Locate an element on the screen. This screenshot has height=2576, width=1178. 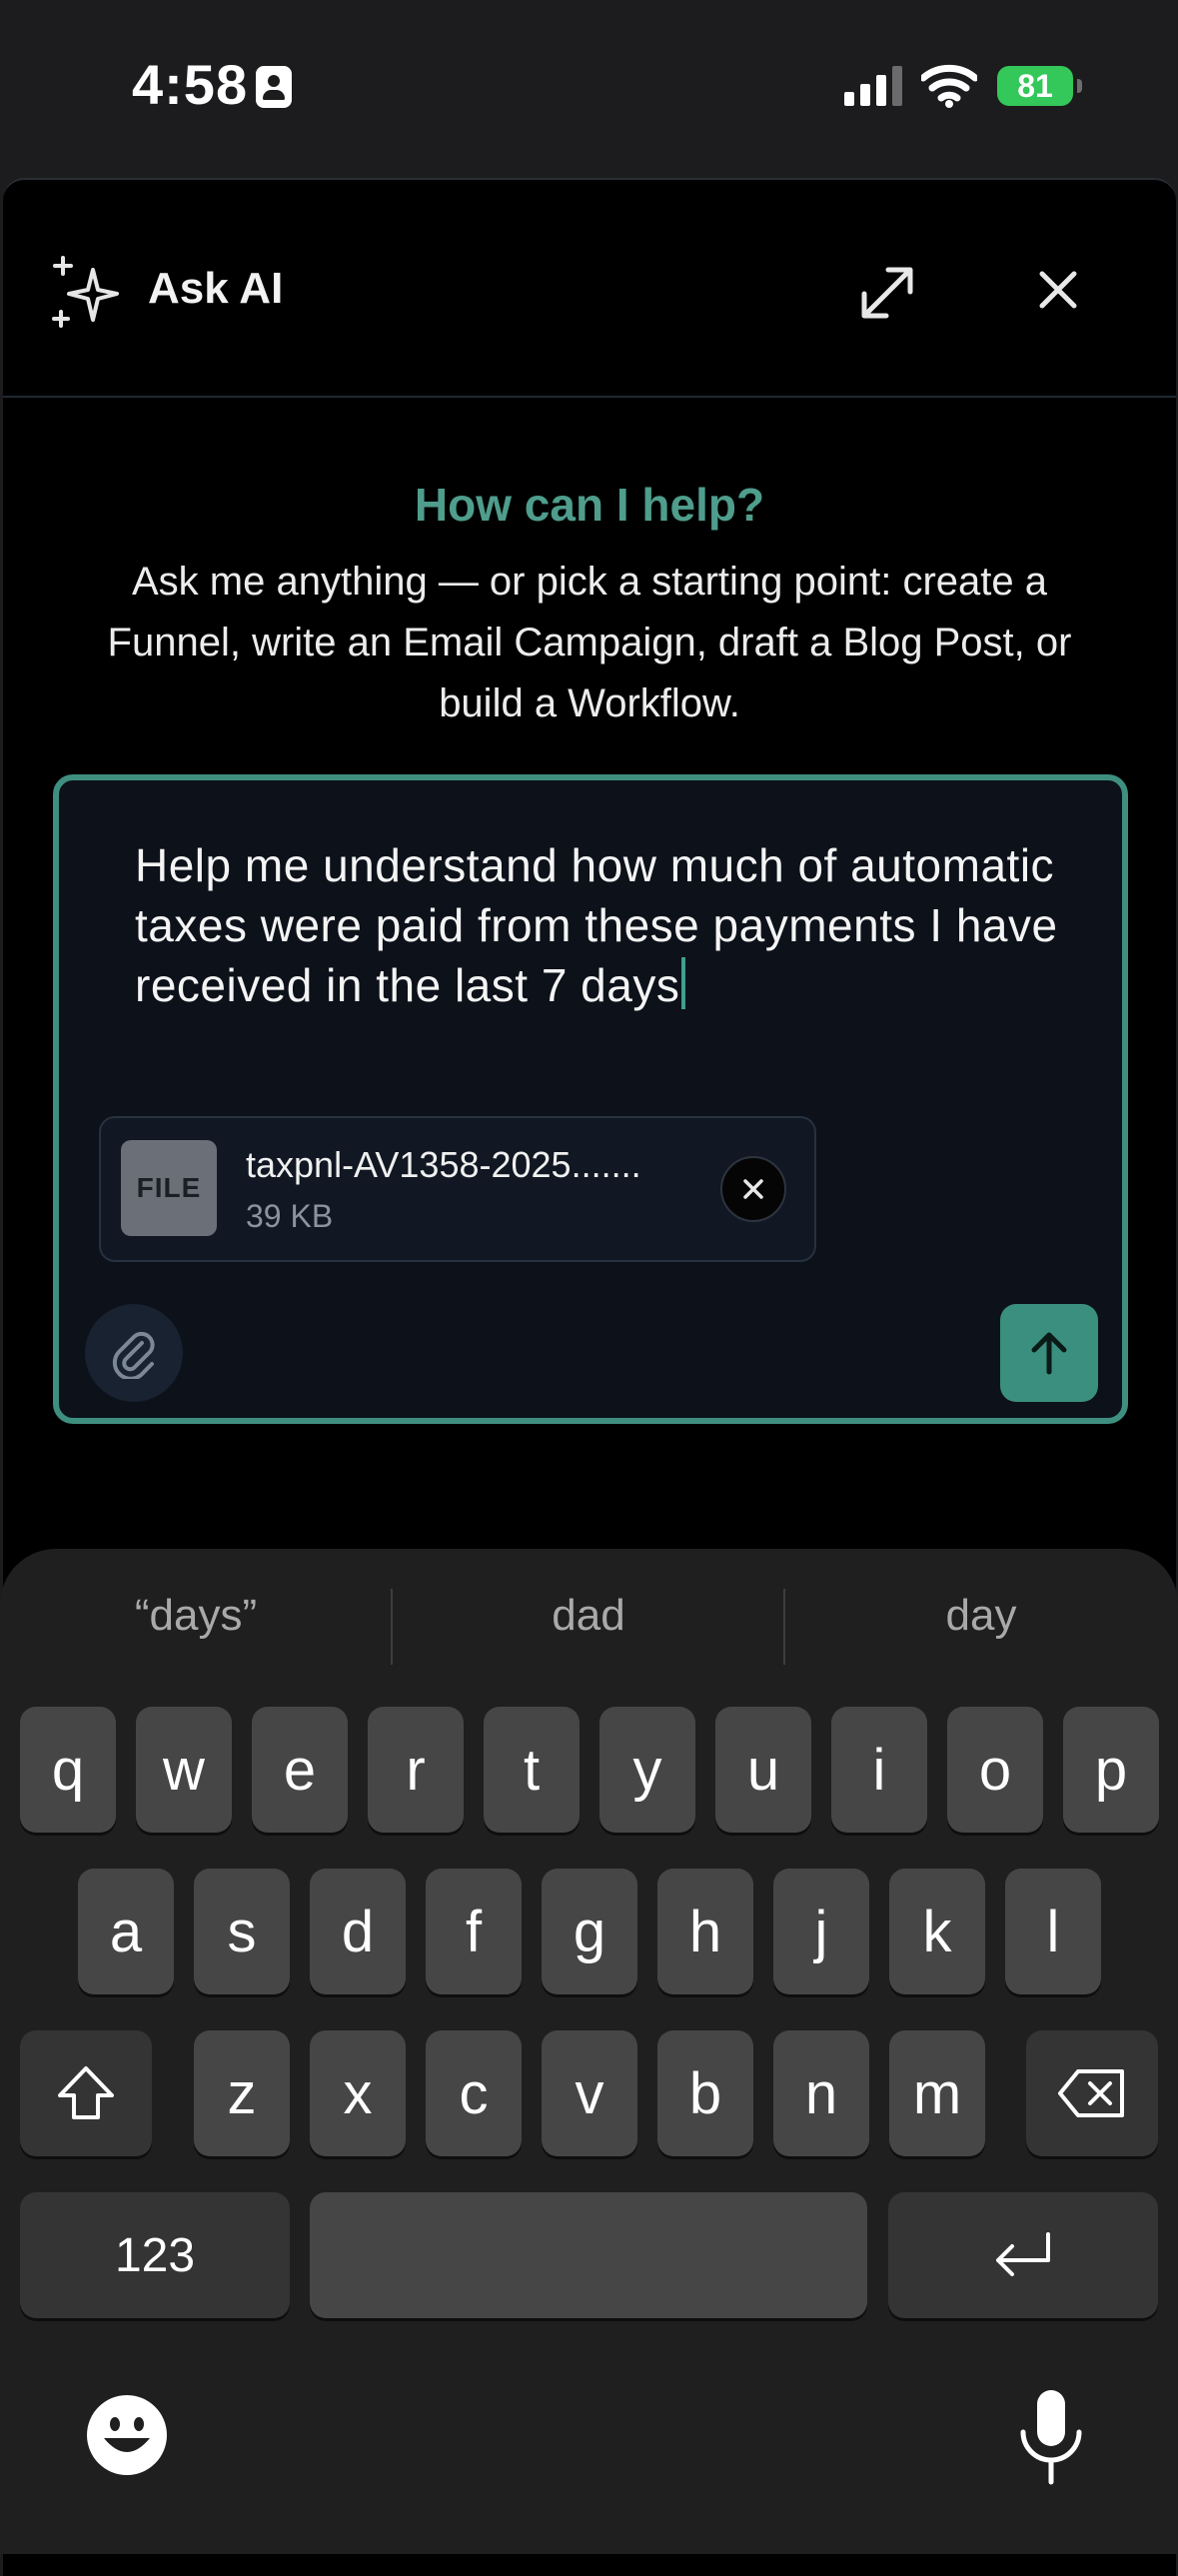
contact-card-icon is located at coordinates (274, 87).